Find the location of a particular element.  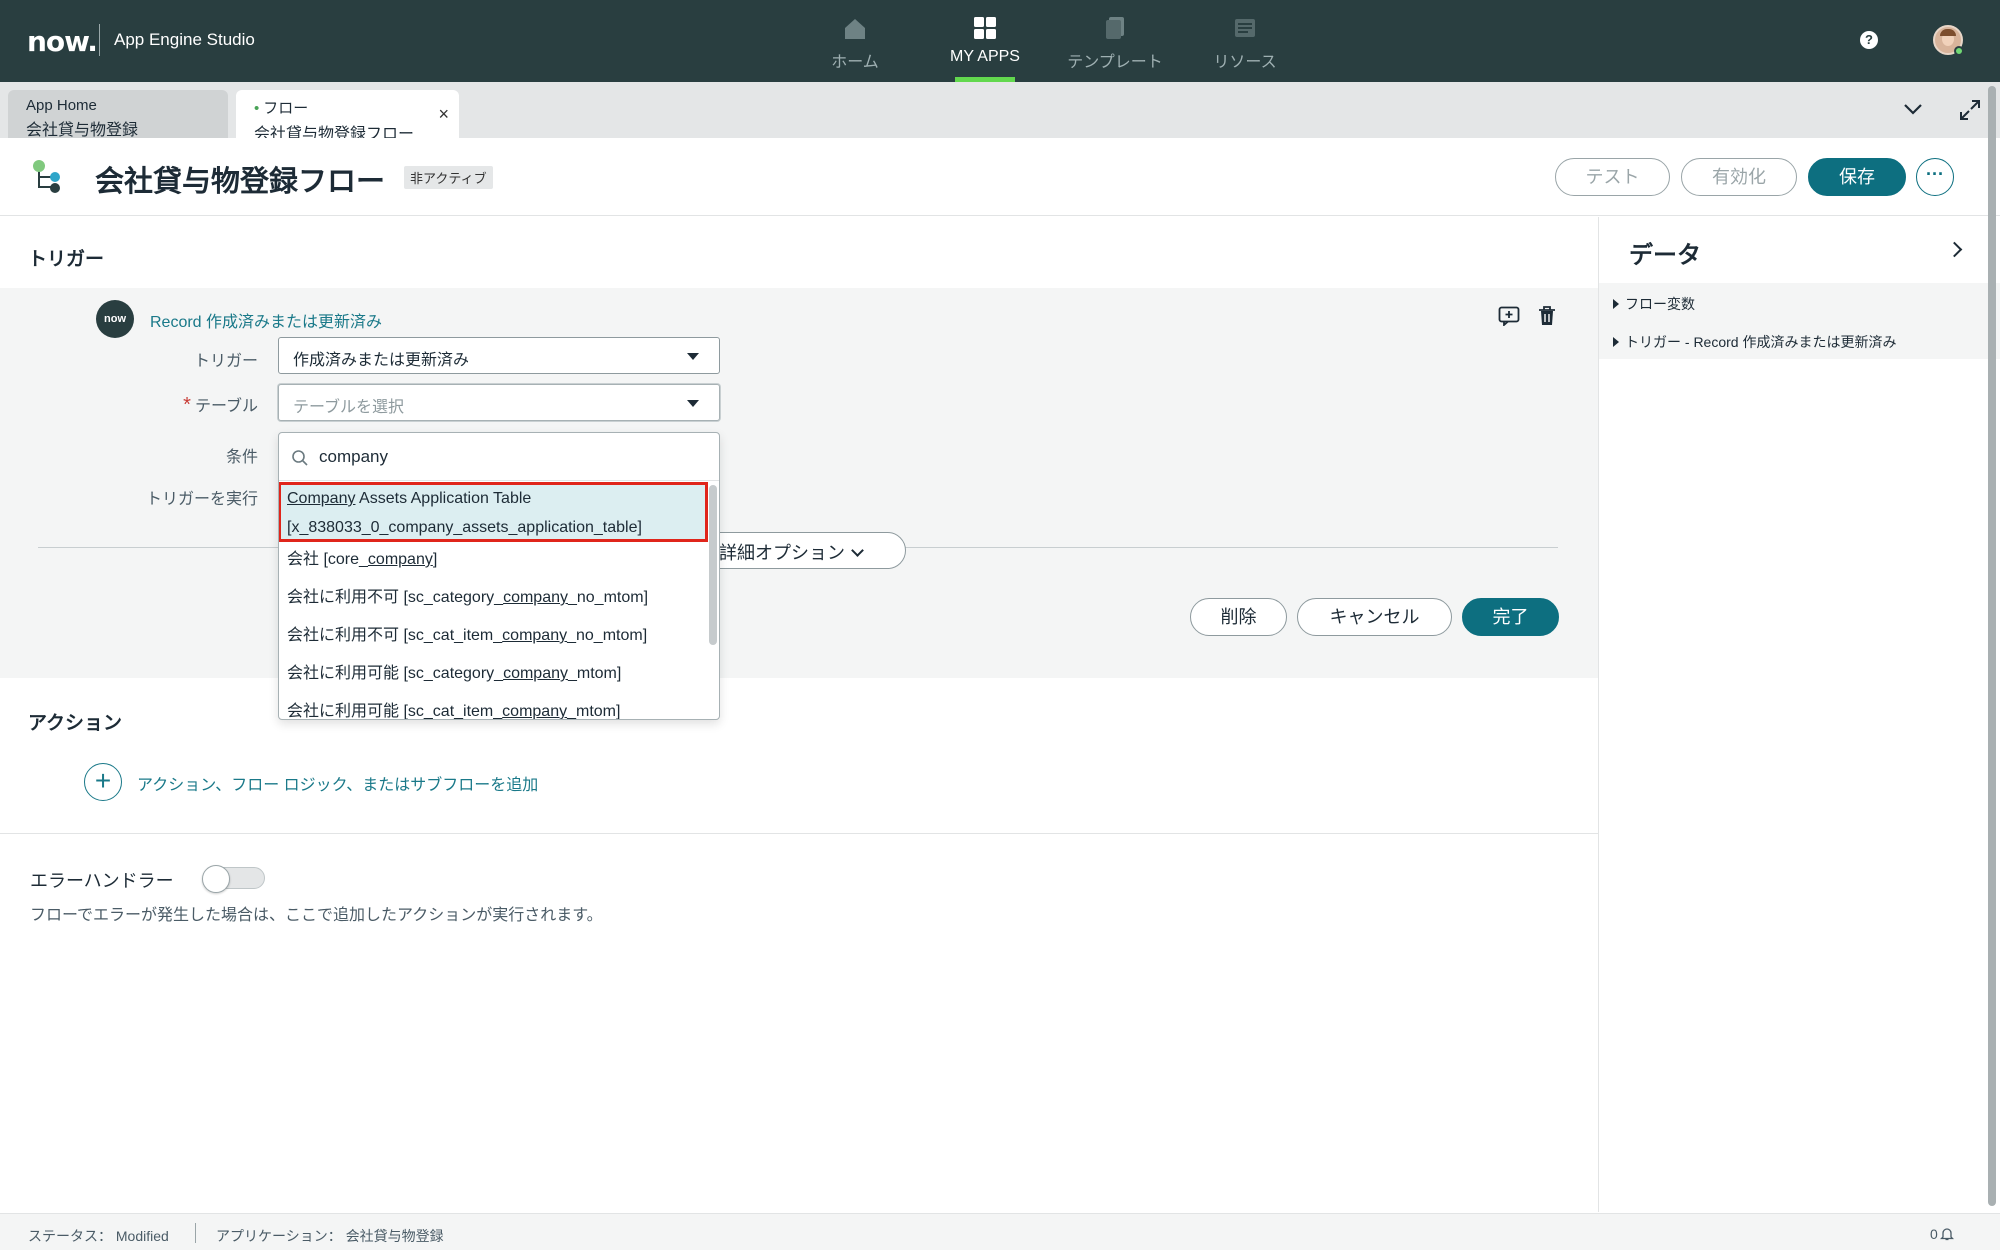

match-text: Company is located at coordinates (321, 498).